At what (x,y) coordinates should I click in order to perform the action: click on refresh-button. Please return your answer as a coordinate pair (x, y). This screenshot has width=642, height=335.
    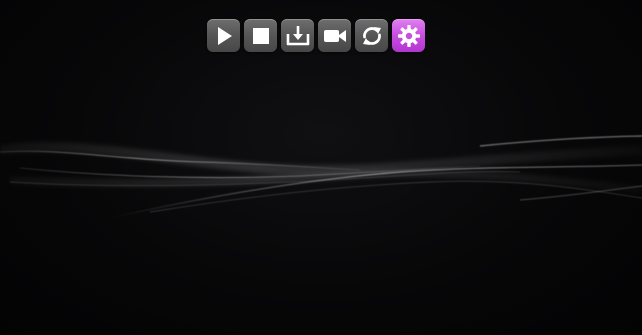
    Looking at the image, I should click on (371, 35).